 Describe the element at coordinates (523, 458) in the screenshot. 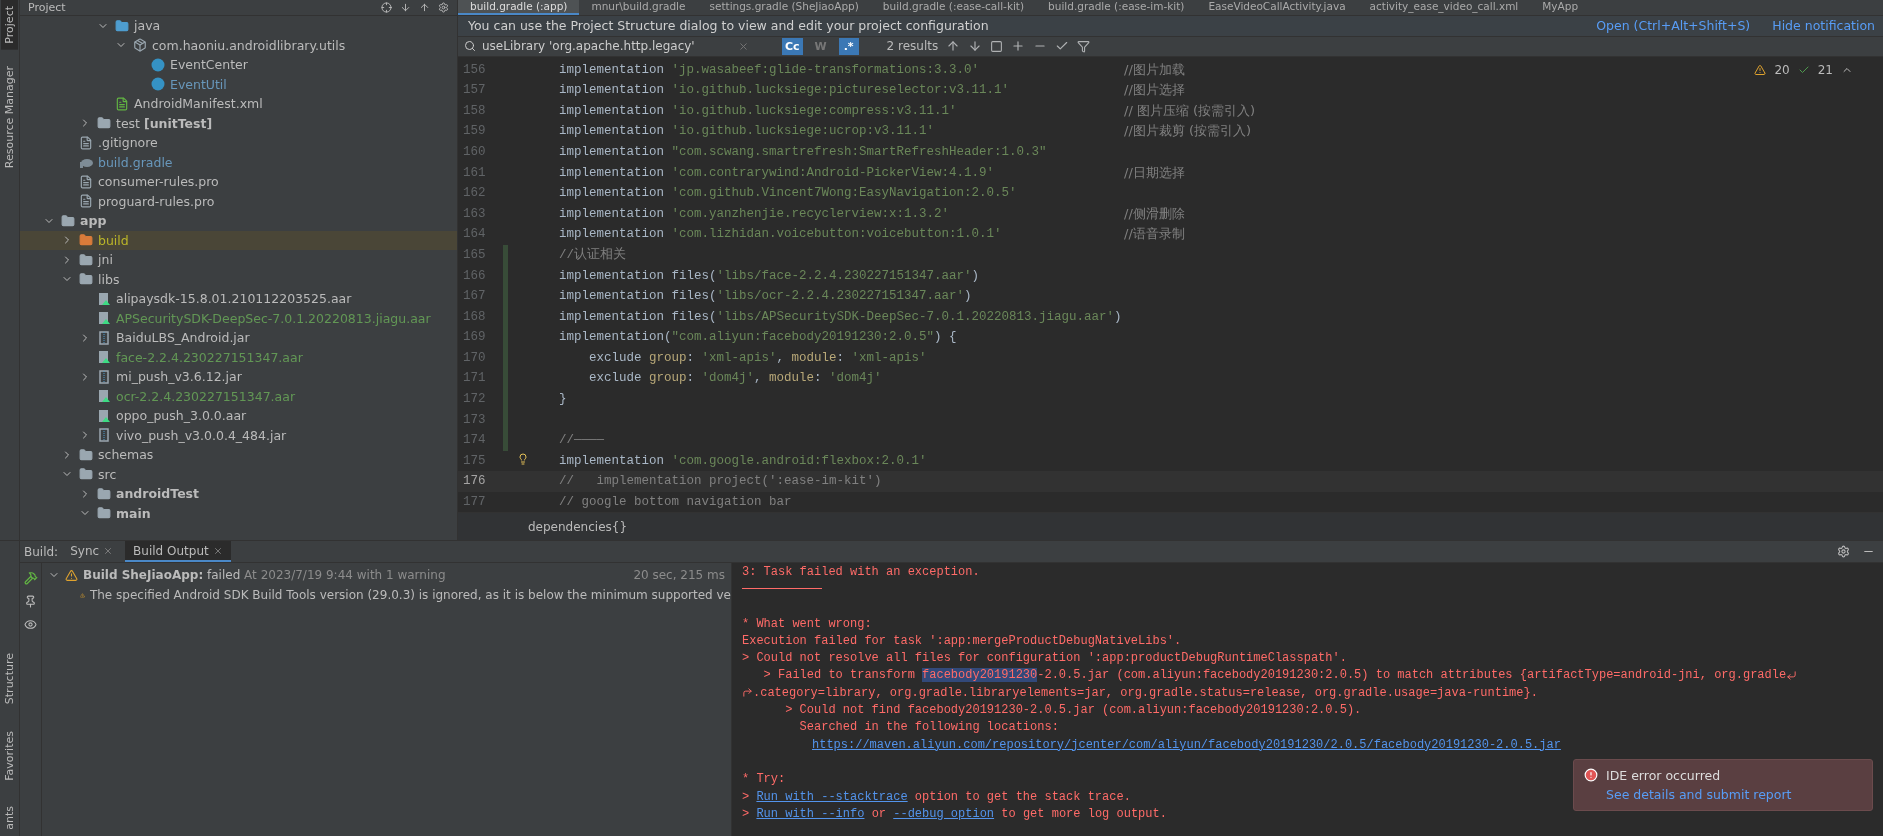

I see `lightbulb-icon` at that location.